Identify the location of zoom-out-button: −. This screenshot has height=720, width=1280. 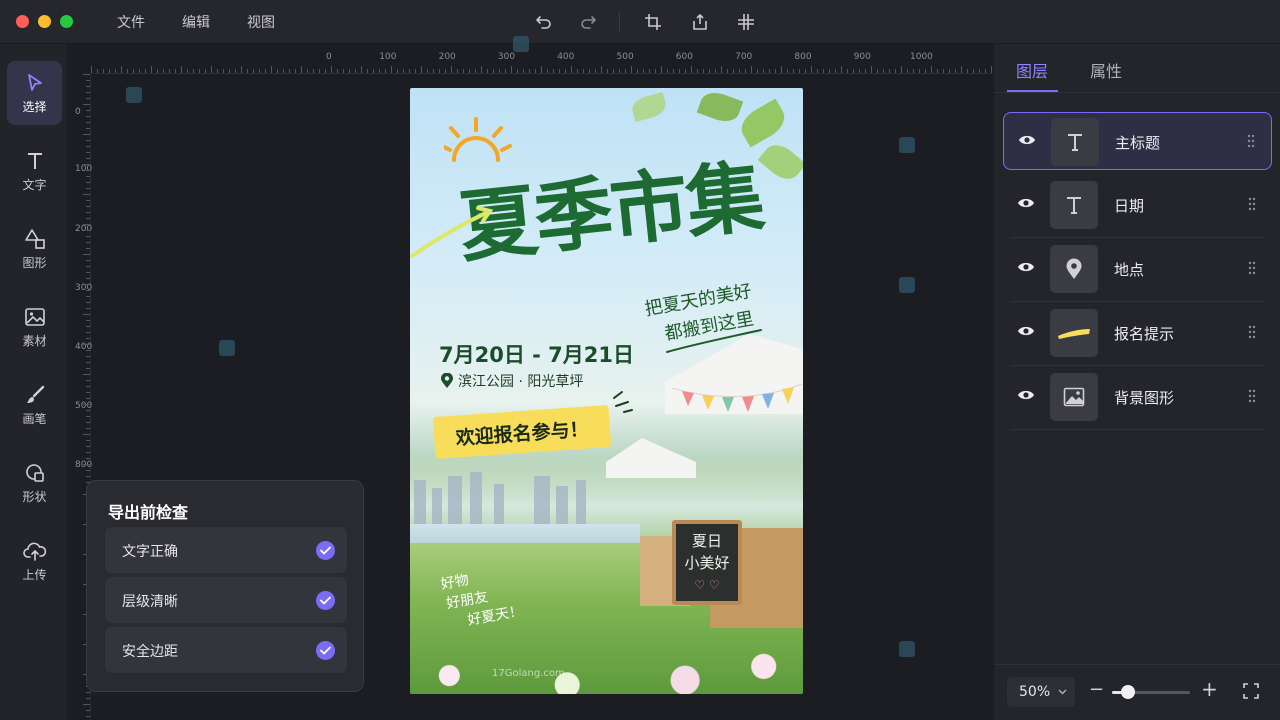
(1096, 690).